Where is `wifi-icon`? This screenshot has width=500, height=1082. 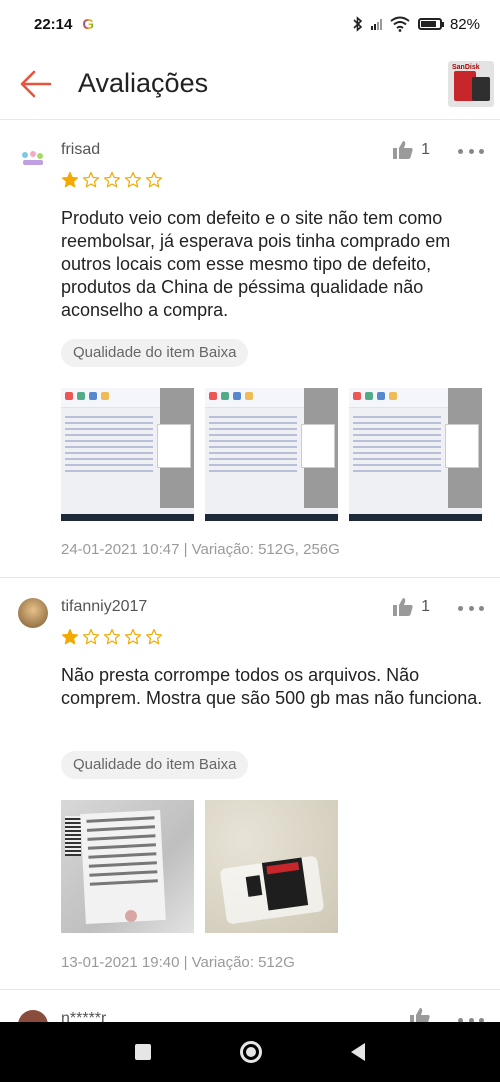
wifi-icon is located at coordinates (400, 24).